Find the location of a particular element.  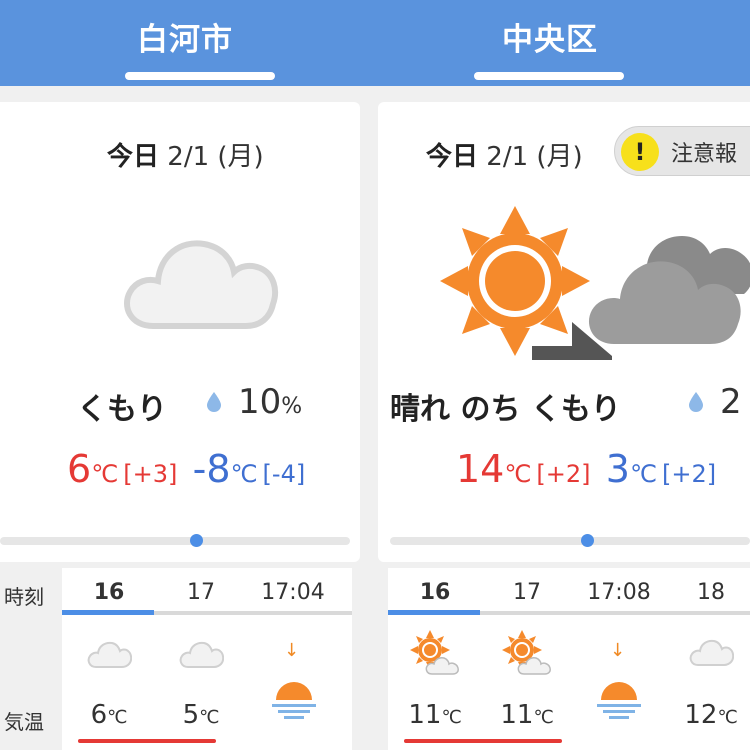

time-row-label: 時刻 is located at coordinates (24, 597).